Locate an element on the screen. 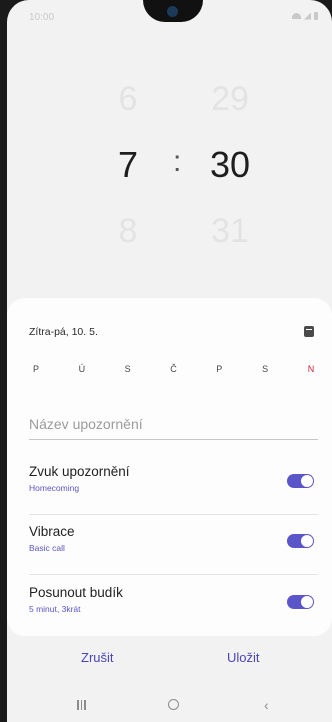 The image size is (332, 722). day-friday: P is located at coordinates (219, 369).